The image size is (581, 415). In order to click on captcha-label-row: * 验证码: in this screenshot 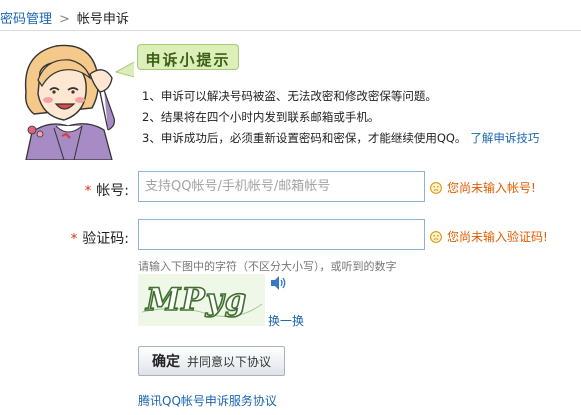, I will do `click(100, 238)`.